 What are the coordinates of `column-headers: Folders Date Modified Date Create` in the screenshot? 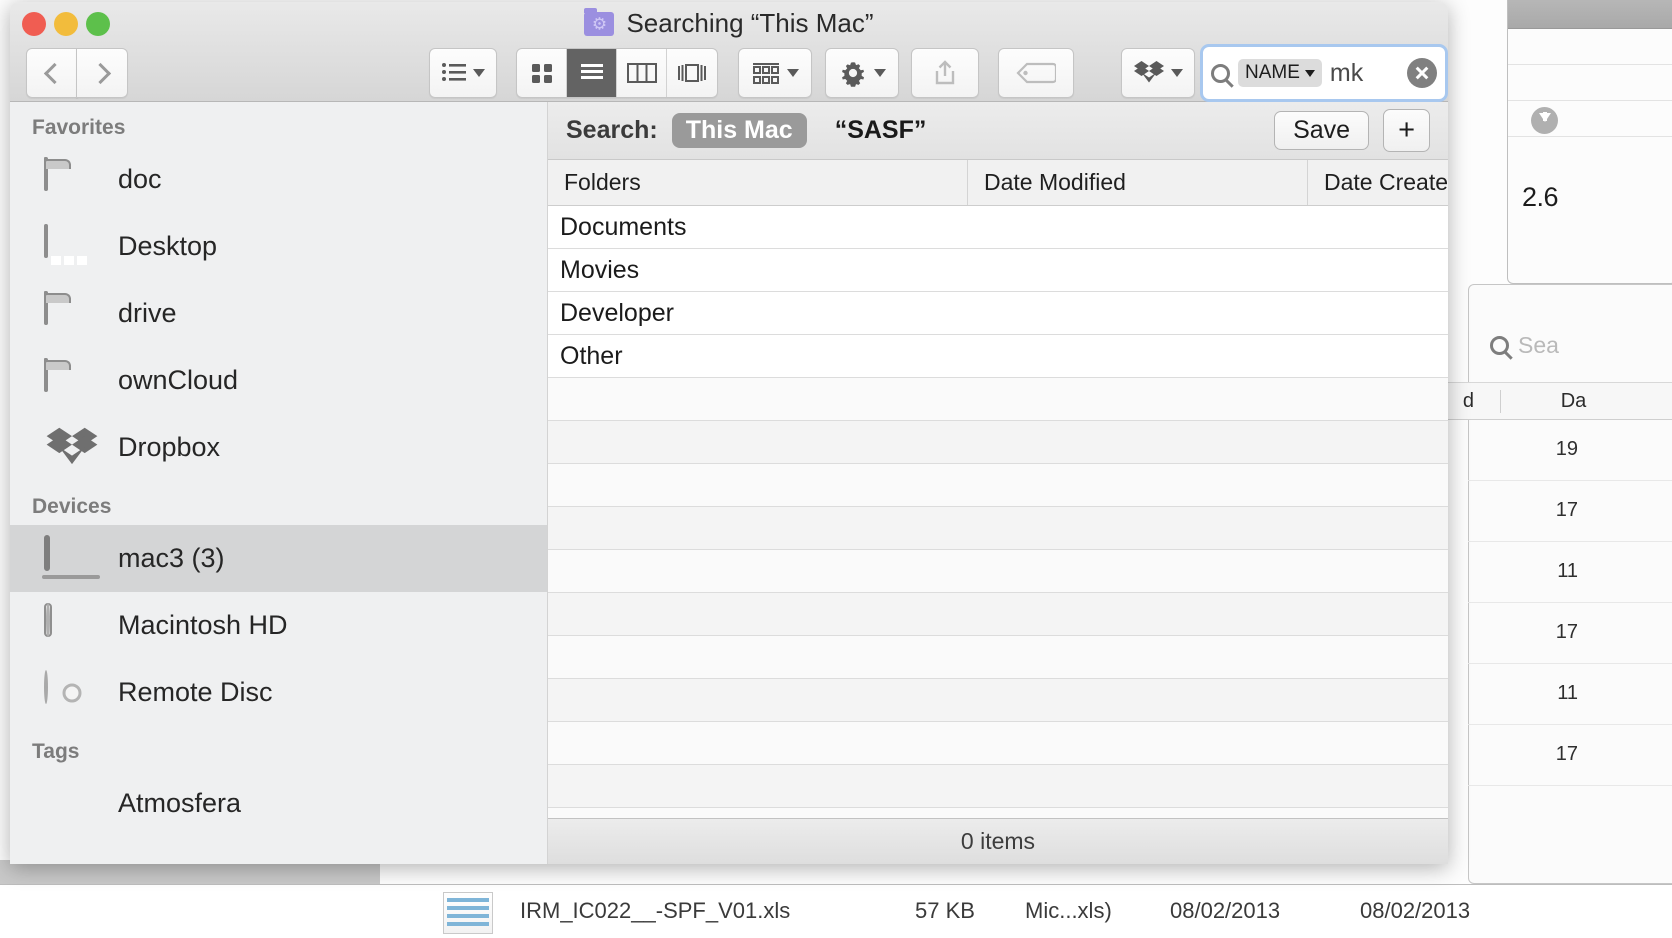 It's located at (998, 183).